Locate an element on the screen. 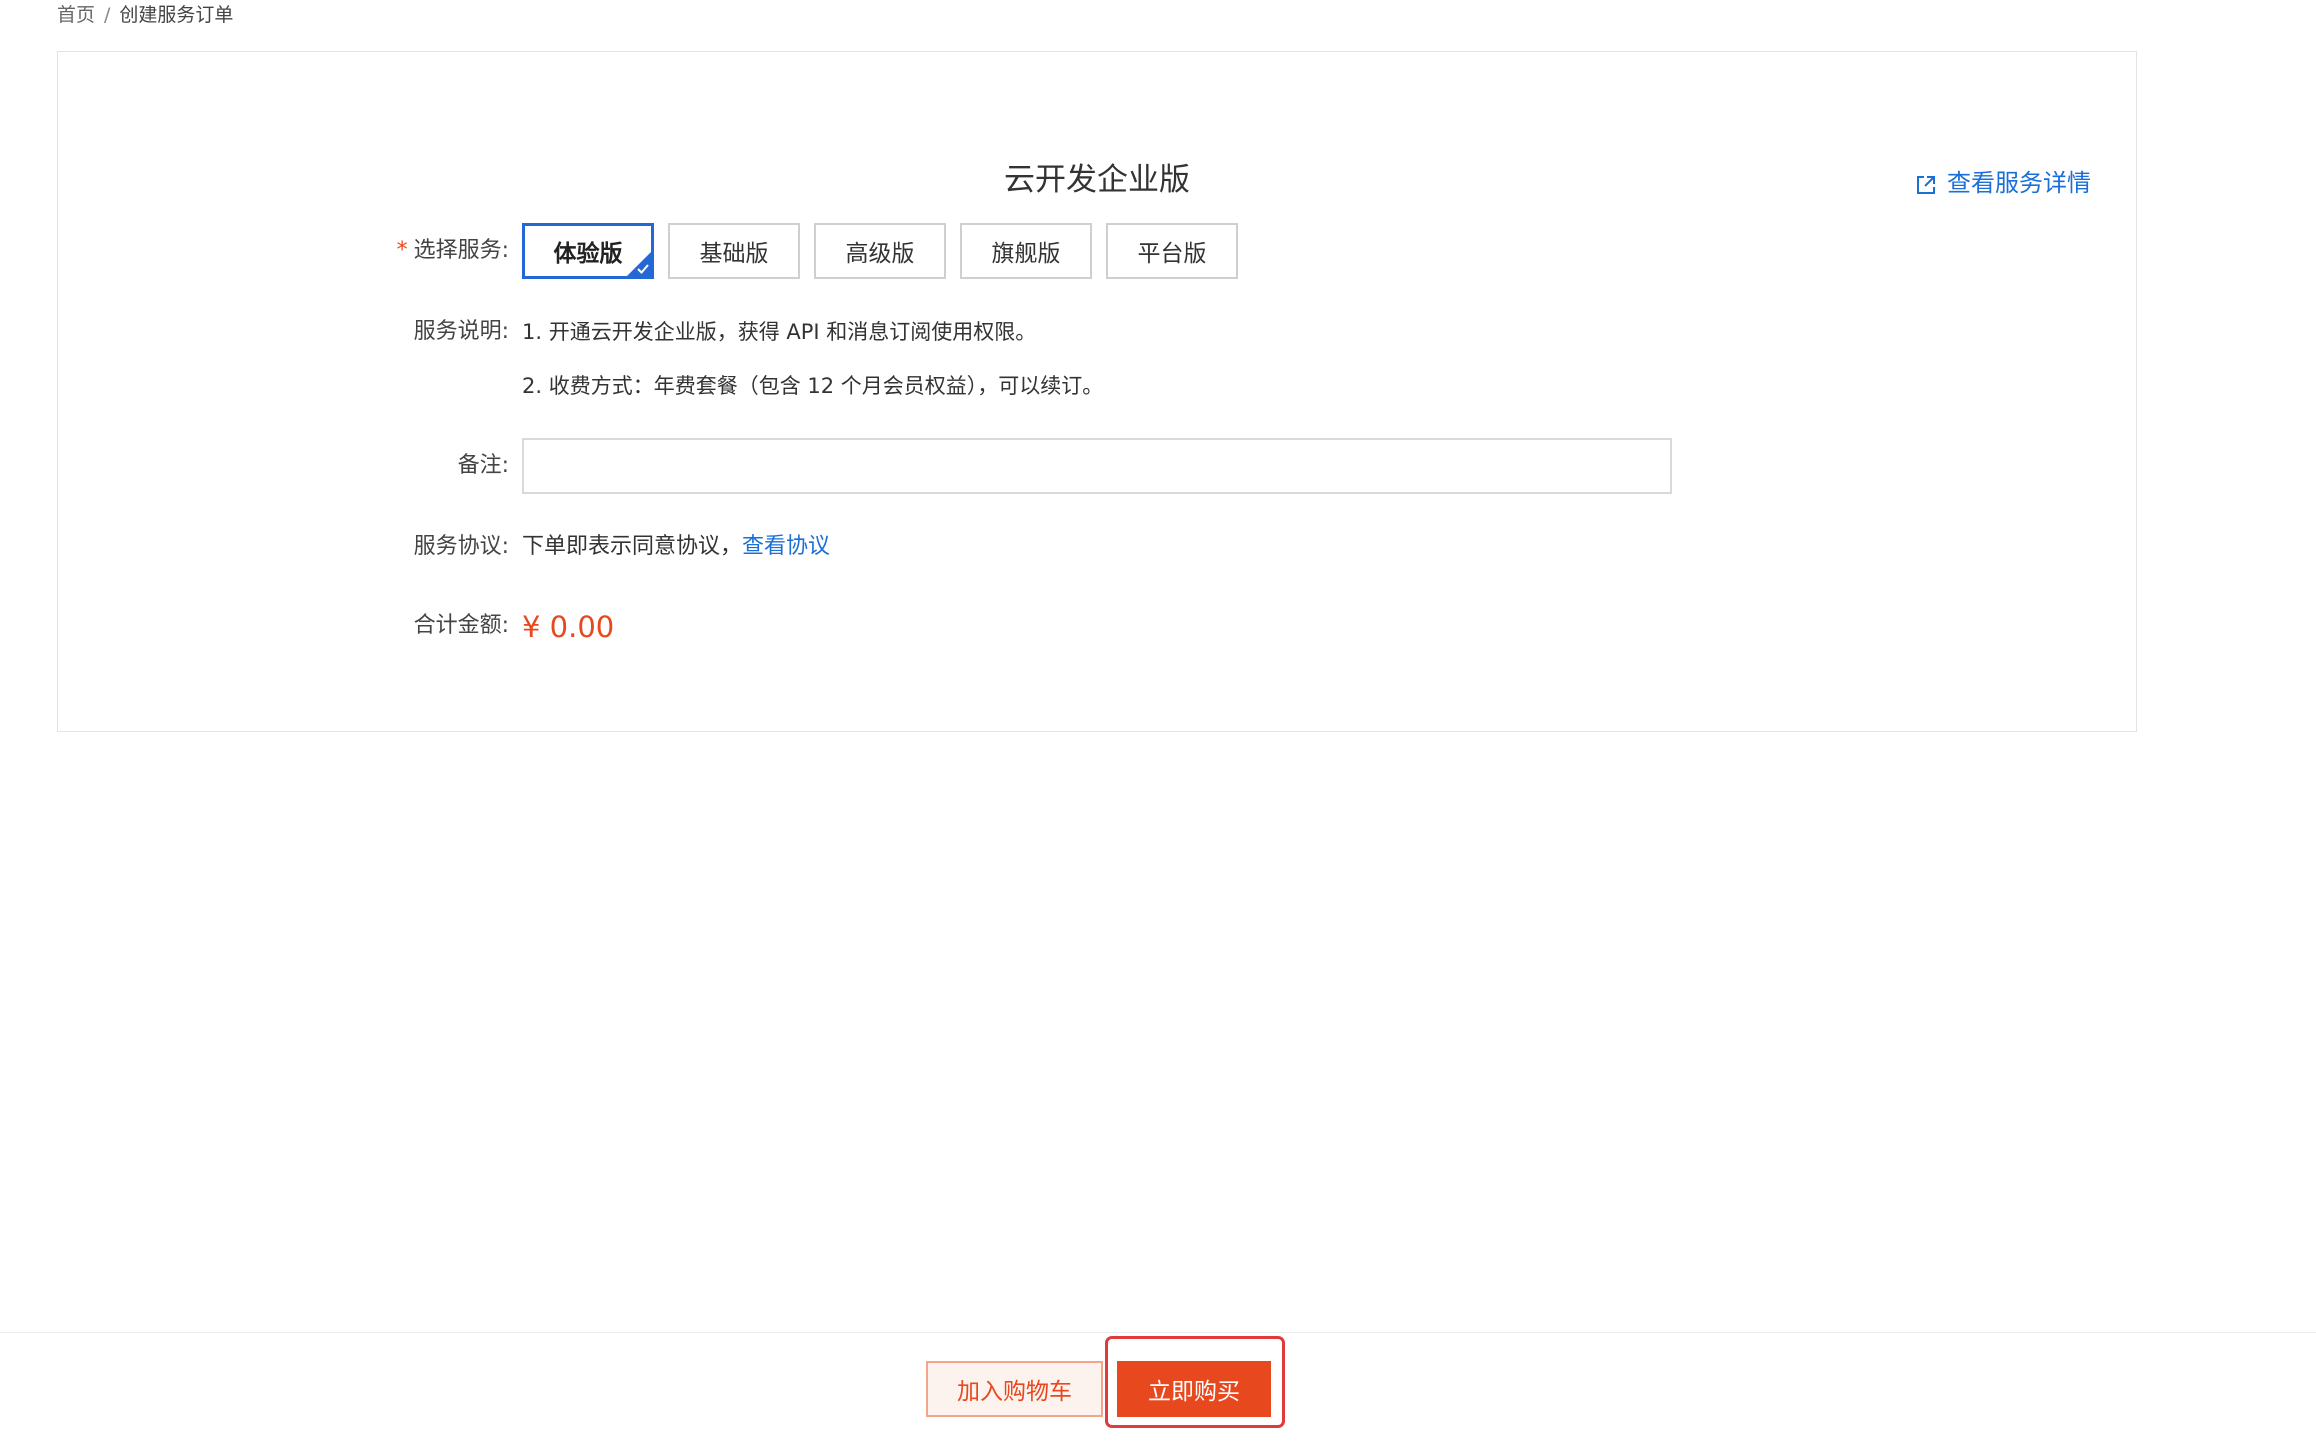 The height and width of the screenshot is (1441, 2316). view-service-details-link: 查看服务详情 is located at coordinates (2003, 183).